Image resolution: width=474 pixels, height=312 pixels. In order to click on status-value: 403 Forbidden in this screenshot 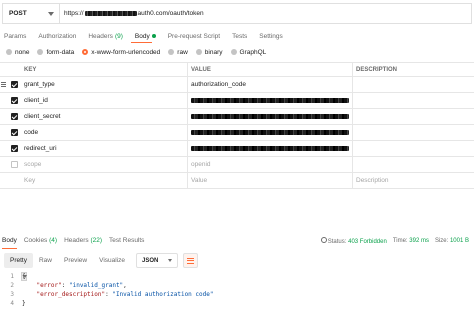, I will do `click(367, 242)`.